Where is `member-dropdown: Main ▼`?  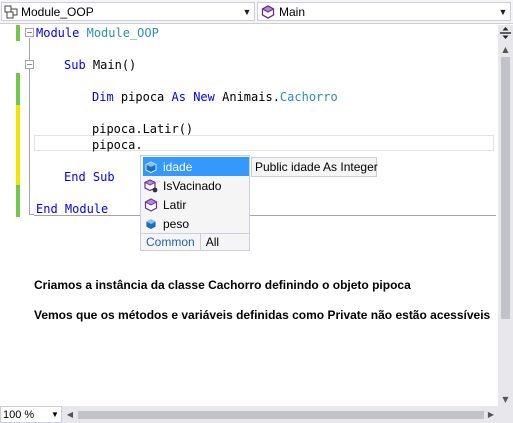 member-dropdown: Main ▼ is located at coordinates (384, 11).